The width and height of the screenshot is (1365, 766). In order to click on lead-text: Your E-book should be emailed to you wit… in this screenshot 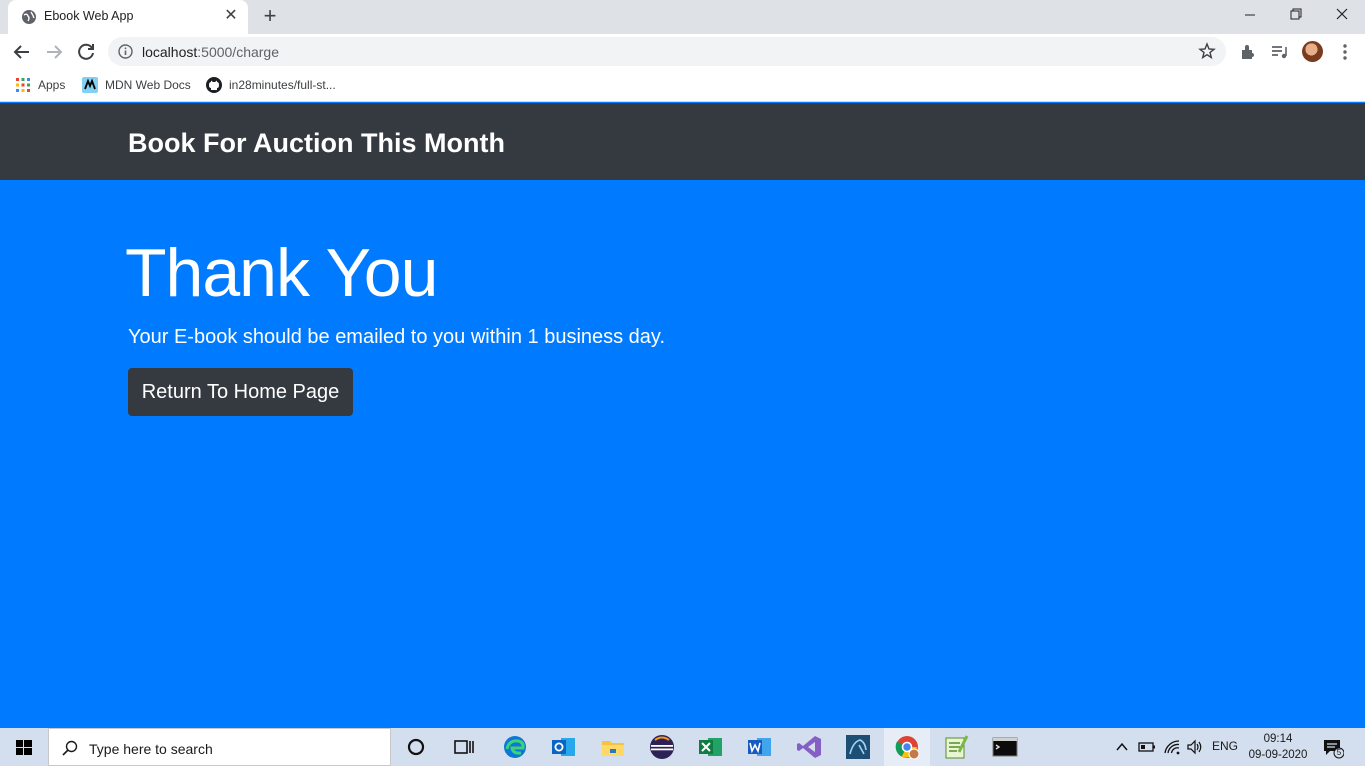, I will do `click(397, 337)`.